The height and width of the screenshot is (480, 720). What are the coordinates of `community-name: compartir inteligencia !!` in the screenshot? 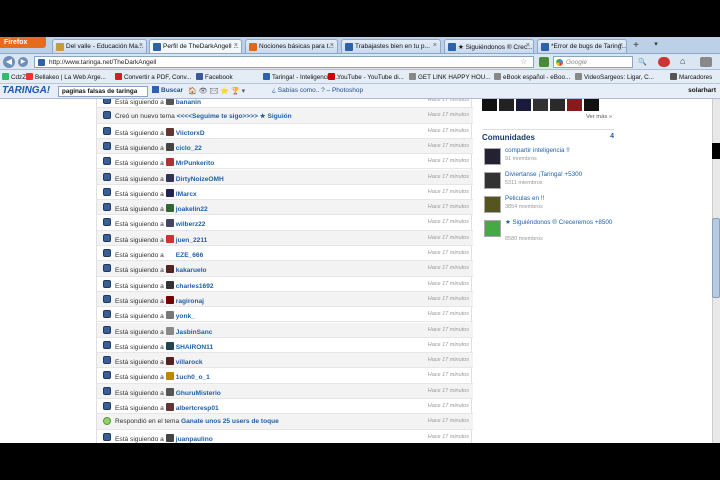 It's located at (560, 151).